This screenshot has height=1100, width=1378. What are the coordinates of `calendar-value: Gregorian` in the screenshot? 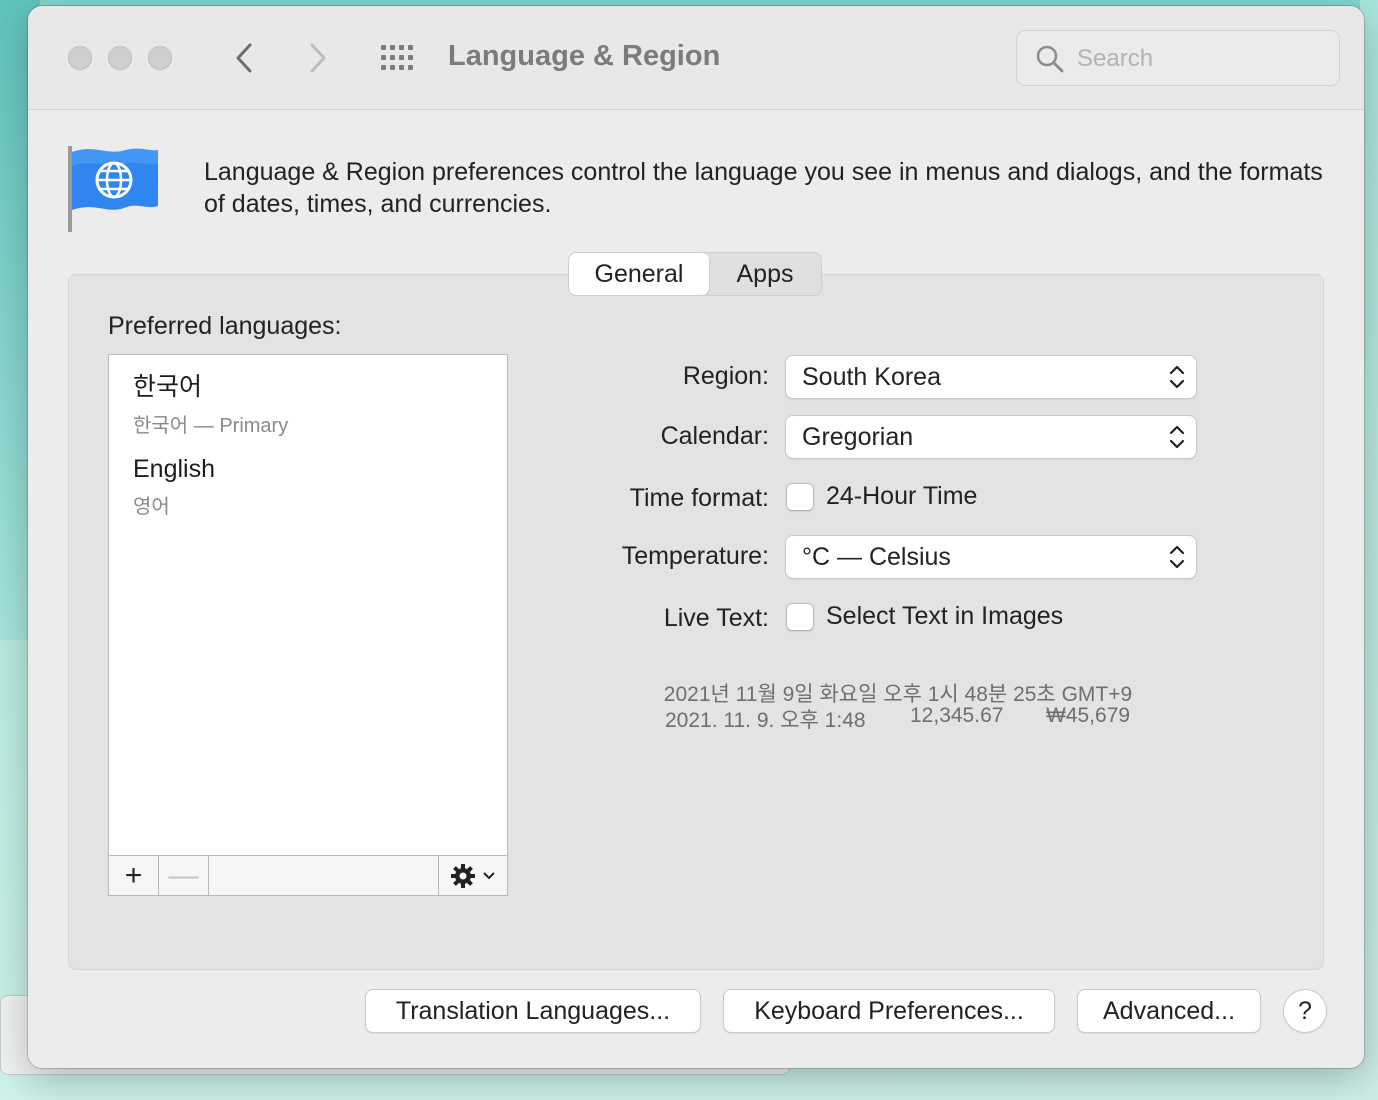 It's located at (858, 437).